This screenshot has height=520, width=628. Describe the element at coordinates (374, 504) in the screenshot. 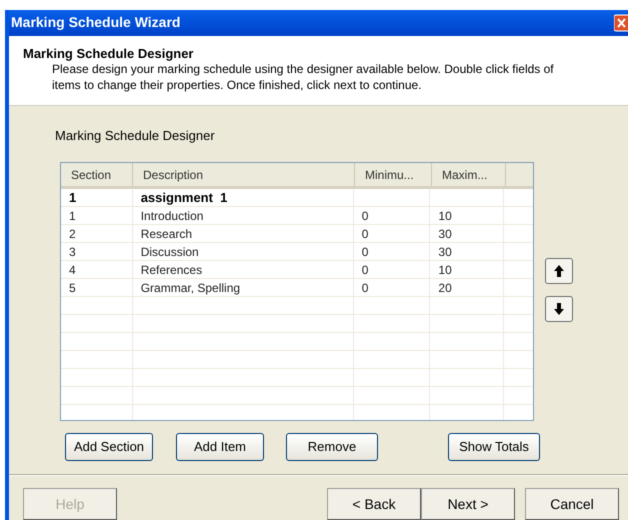

I see `footer-button: < Back` at that location.